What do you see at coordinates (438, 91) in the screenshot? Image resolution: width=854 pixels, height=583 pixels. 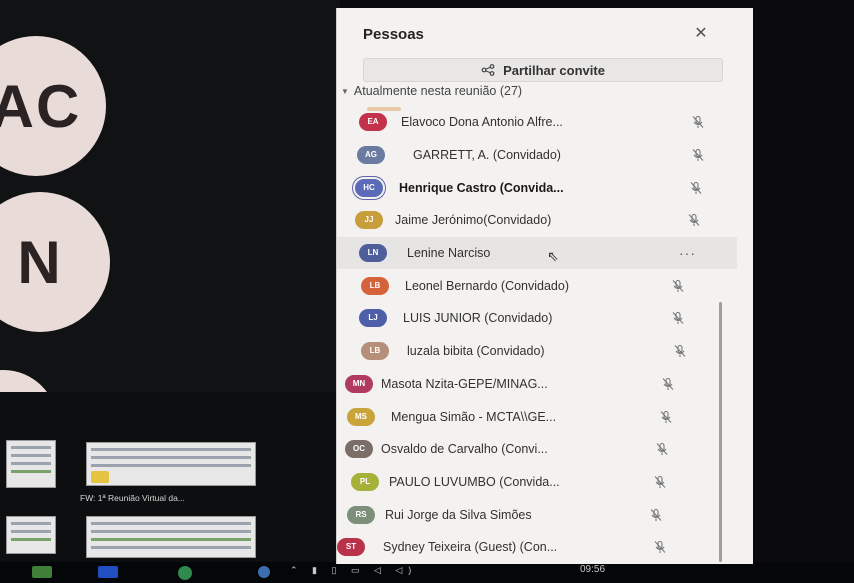 I see `section-label: Atualmente nesta reunião (27)` at bounding box center [438, 91].